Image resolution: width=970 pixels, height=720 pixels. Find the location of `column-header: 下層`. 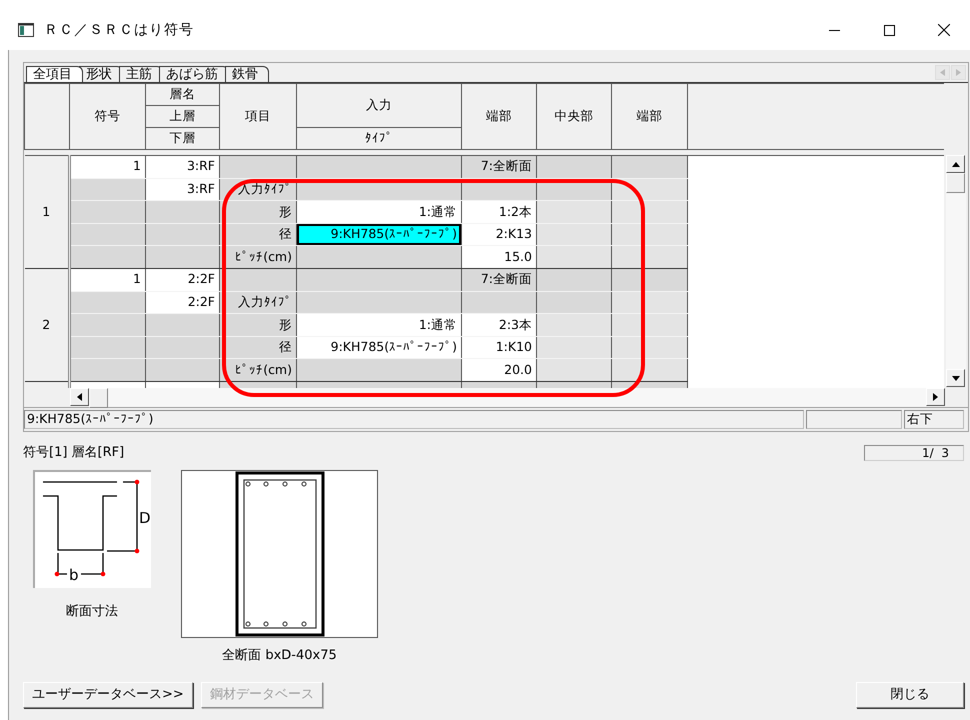

column-header: 下層 is located at coordinates (183, 139).